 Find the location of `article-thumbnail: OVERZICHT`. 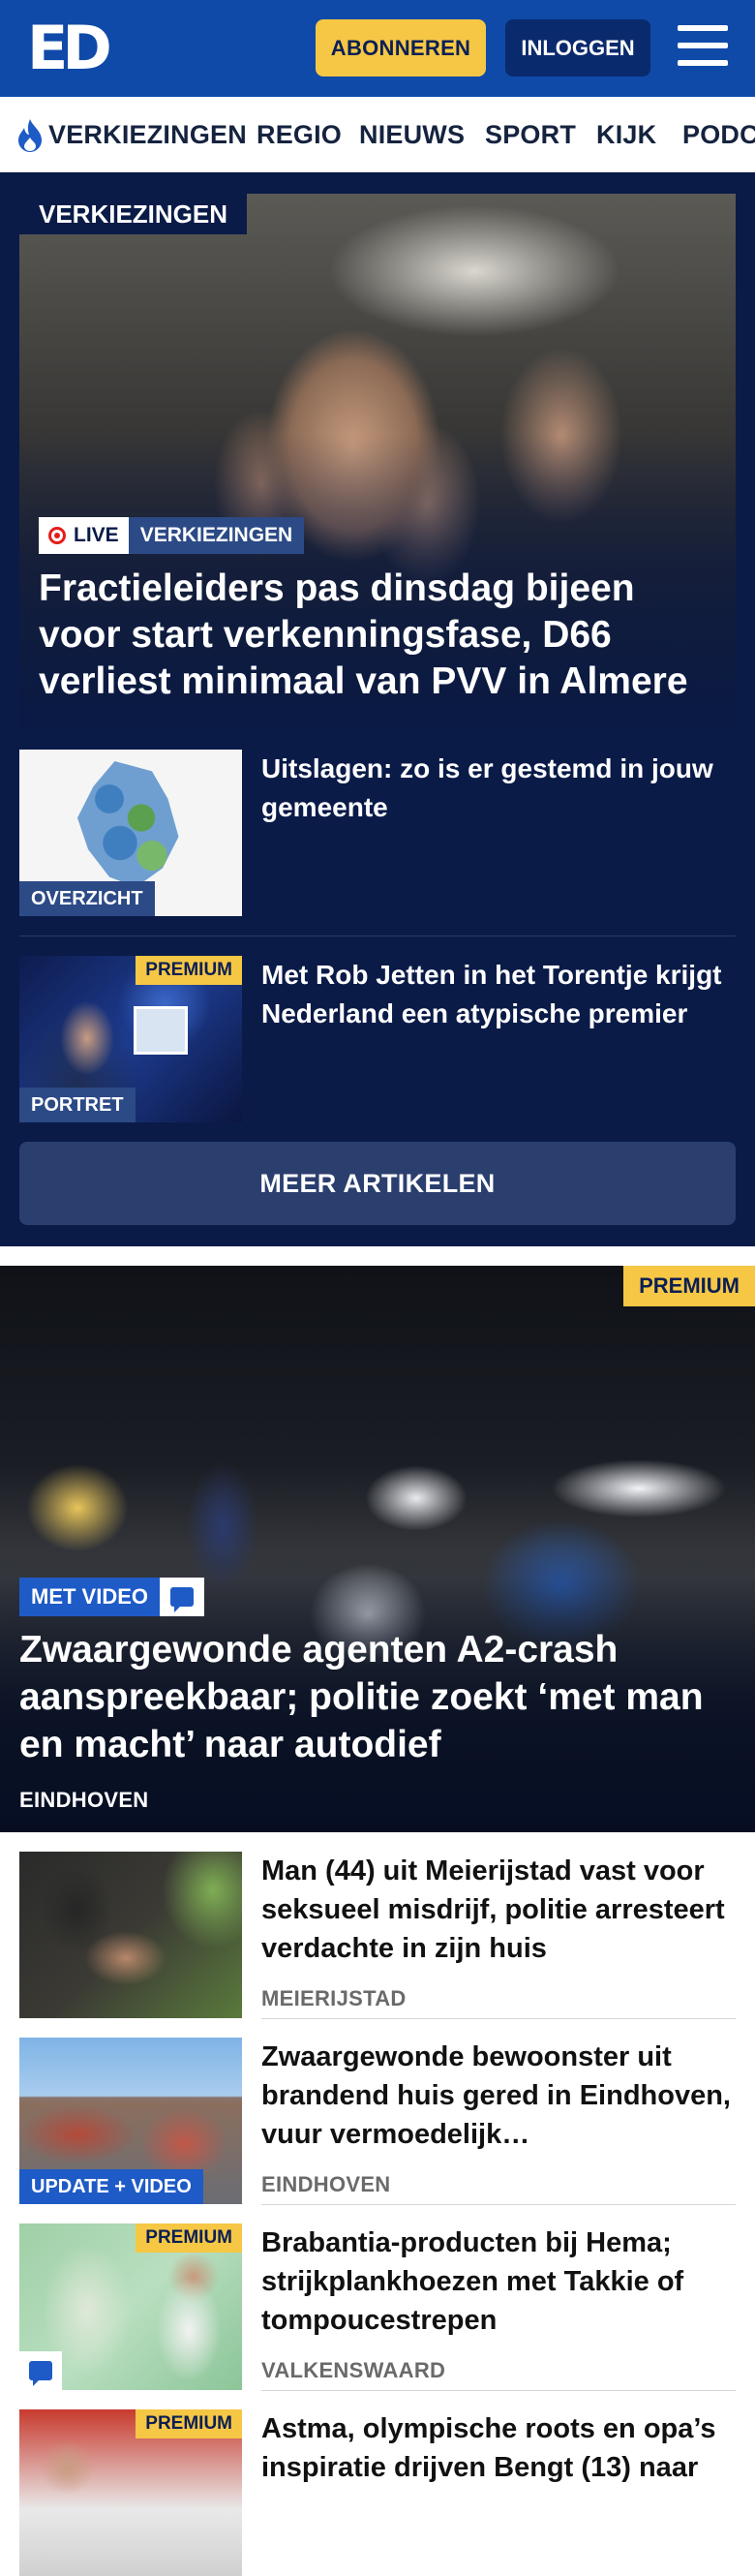

article-thumbnail: OVERZICHT is located at coordinates (130, 833).